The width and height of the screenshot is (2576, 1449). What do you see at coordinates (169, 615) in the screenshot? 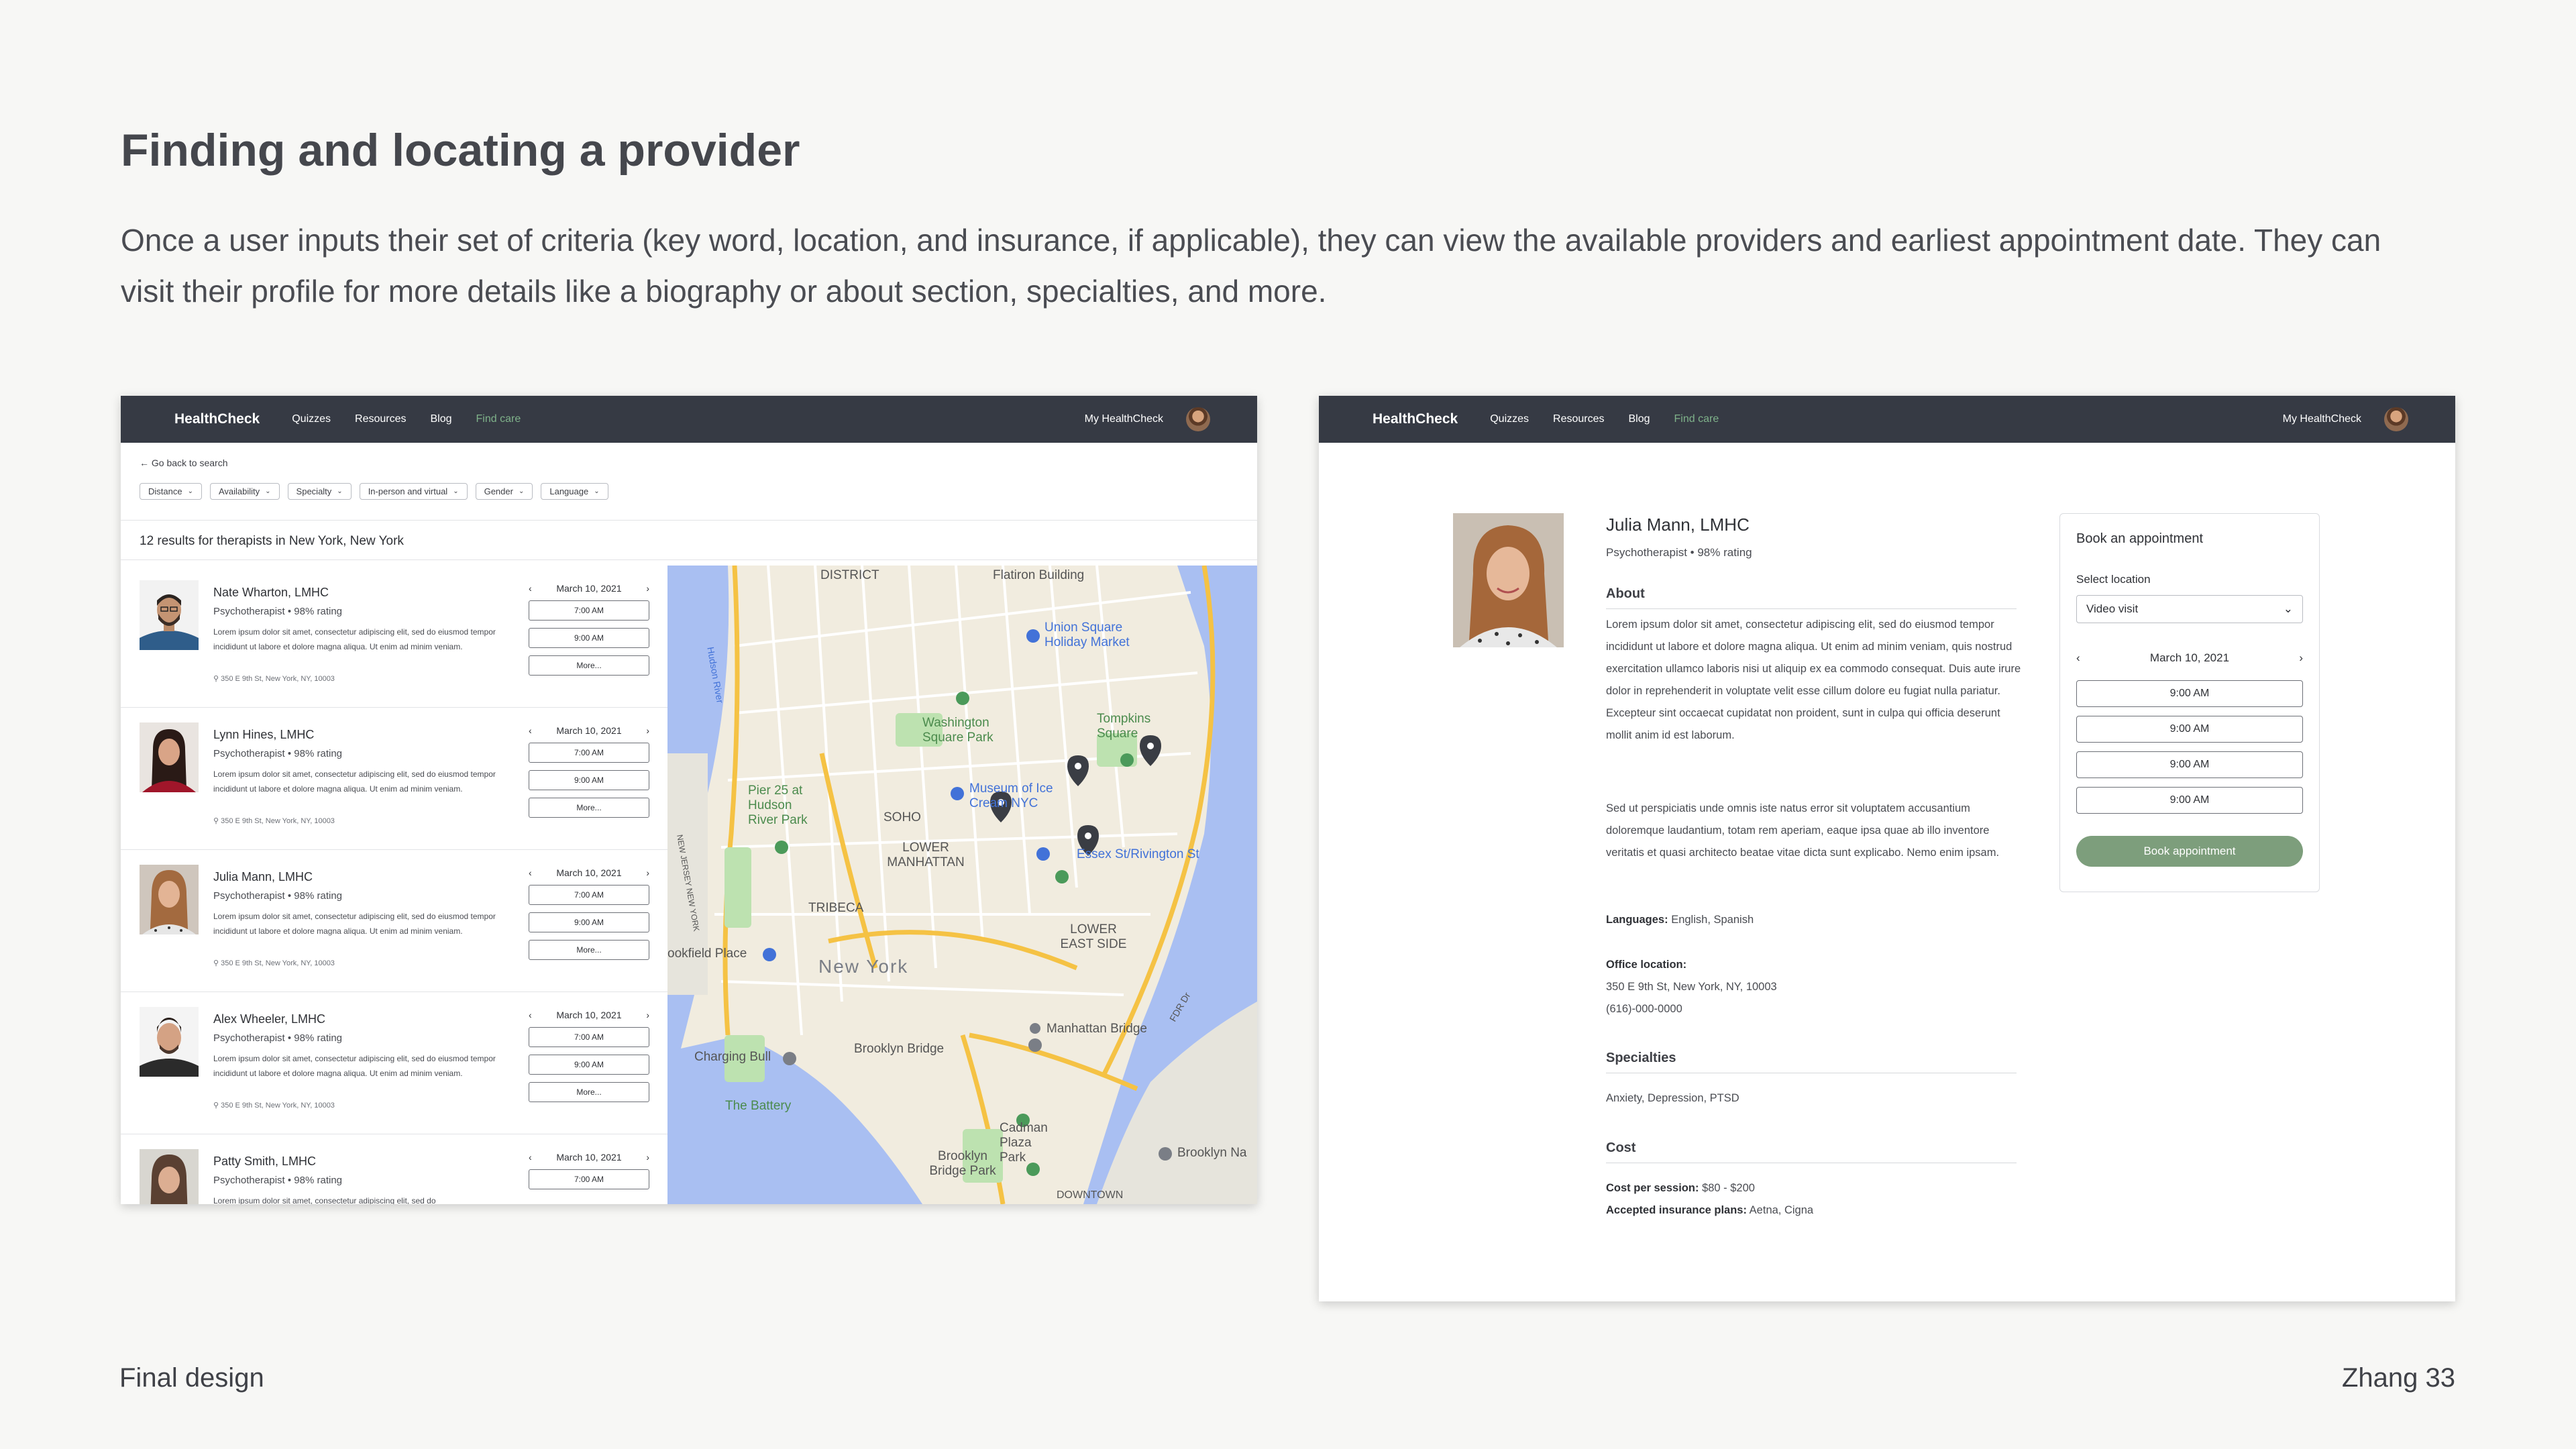
I see `provider-photo` at bounding box center [169, 615].